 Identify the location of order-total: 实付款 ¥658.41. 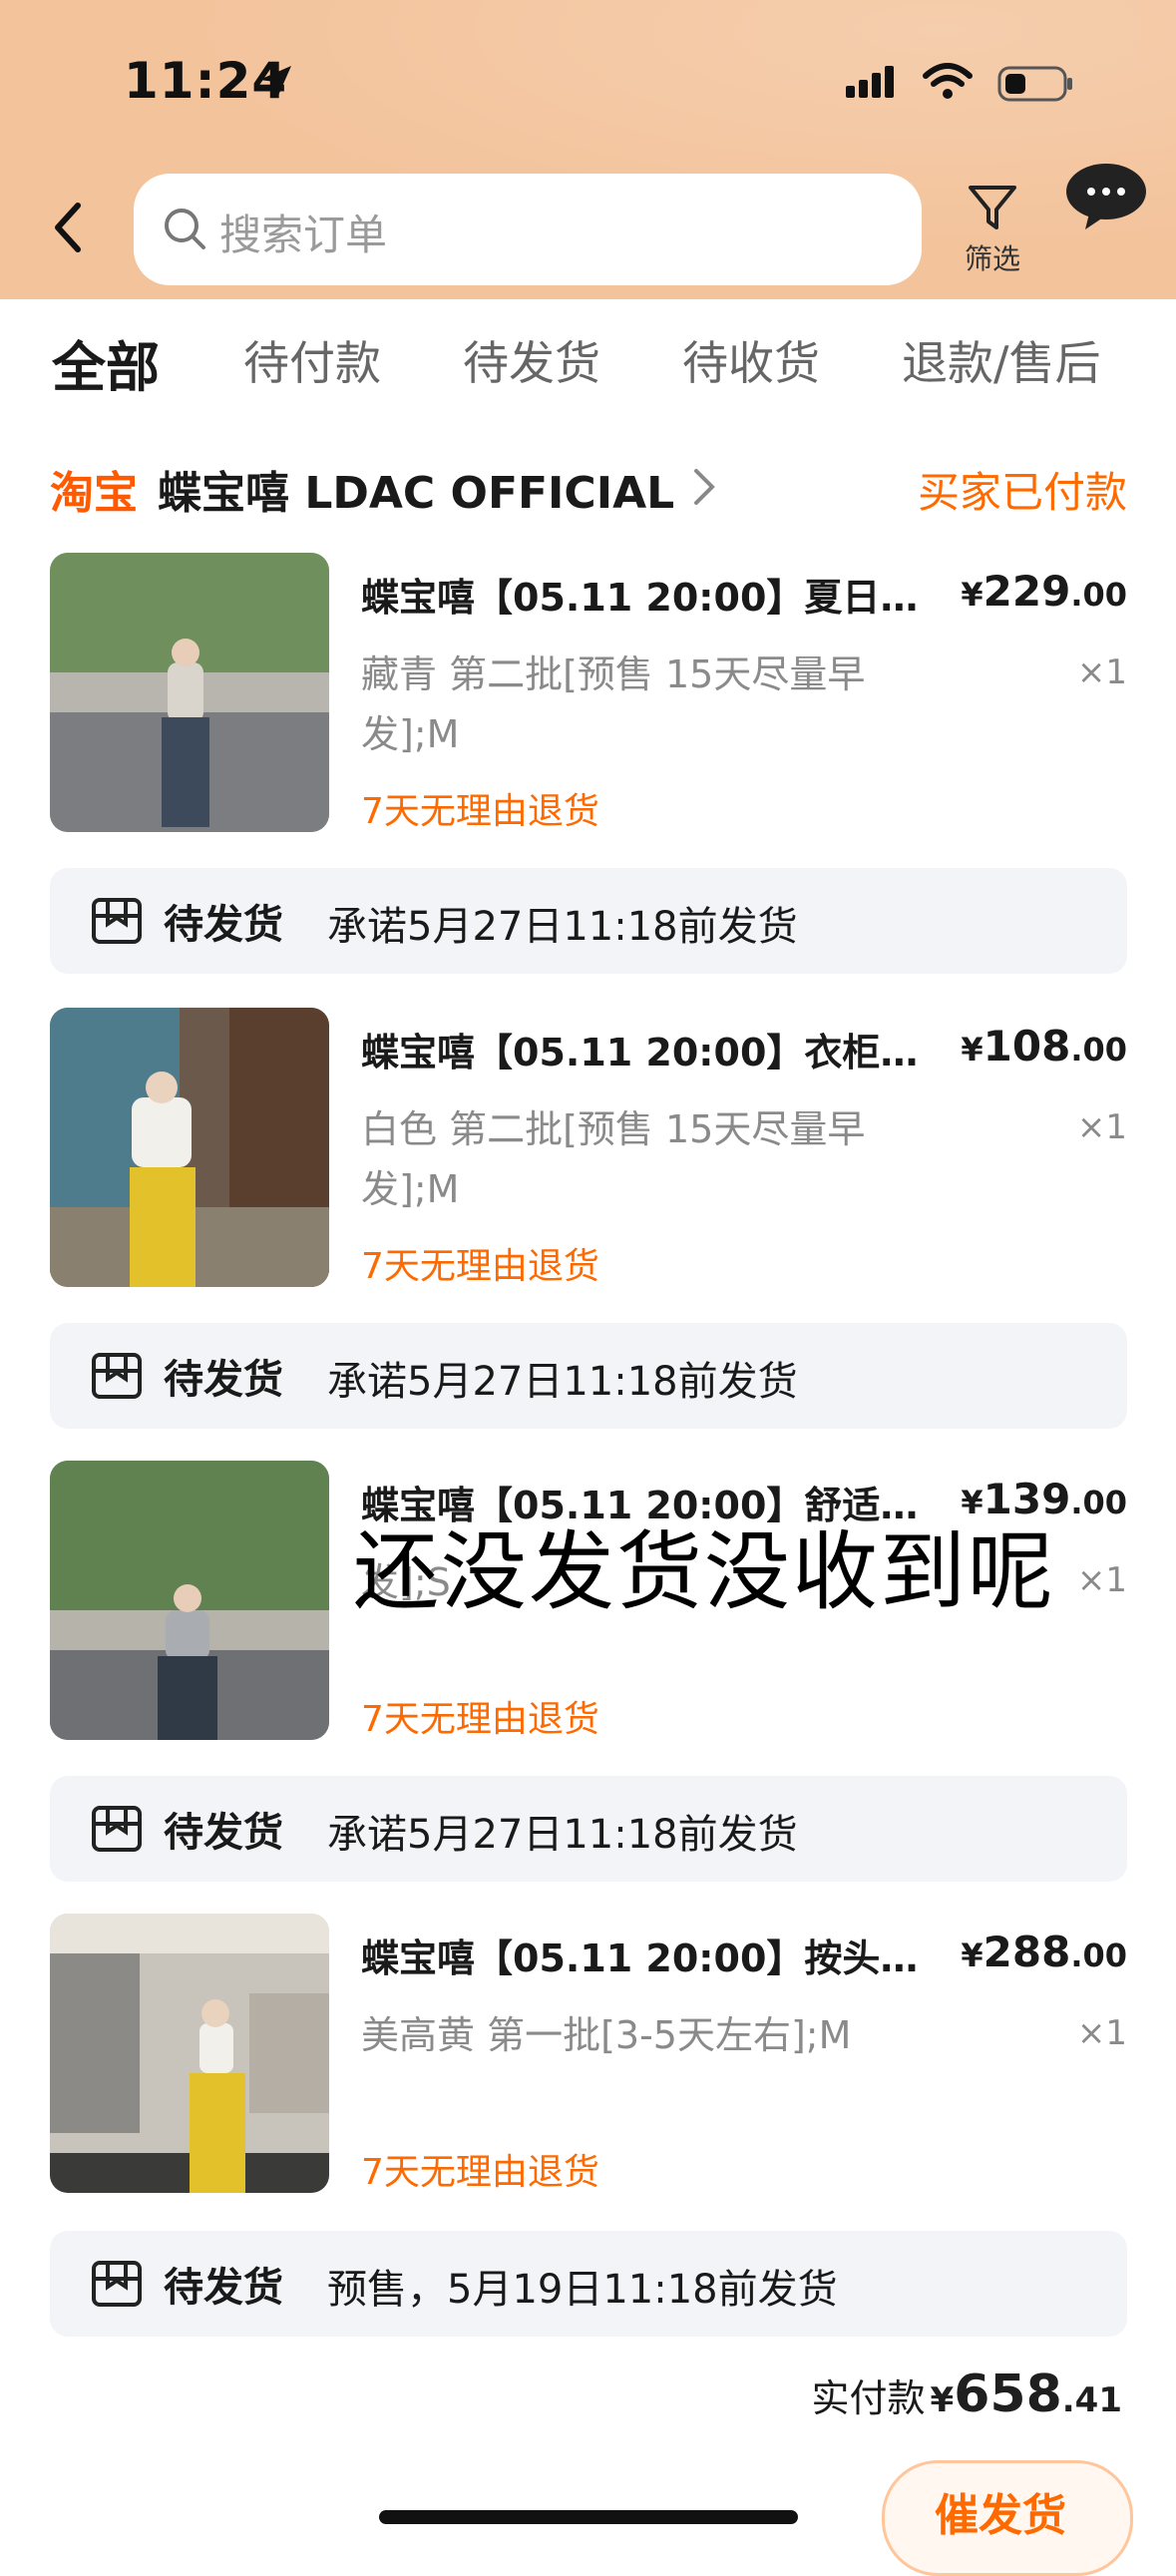
(967, 2394).